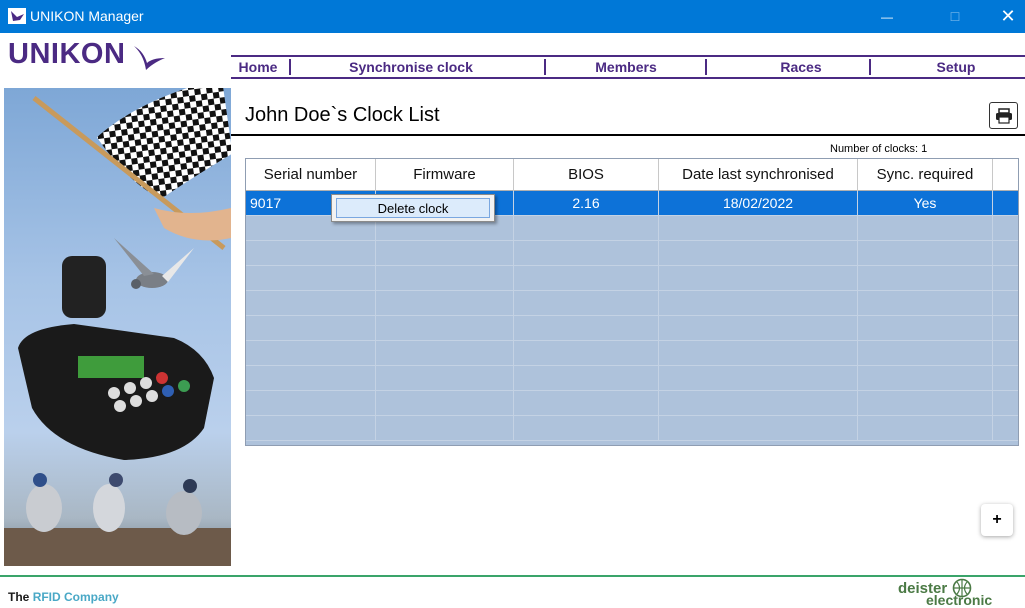  I want to click on company-tagline: The RFID Company, so click(63, 597).